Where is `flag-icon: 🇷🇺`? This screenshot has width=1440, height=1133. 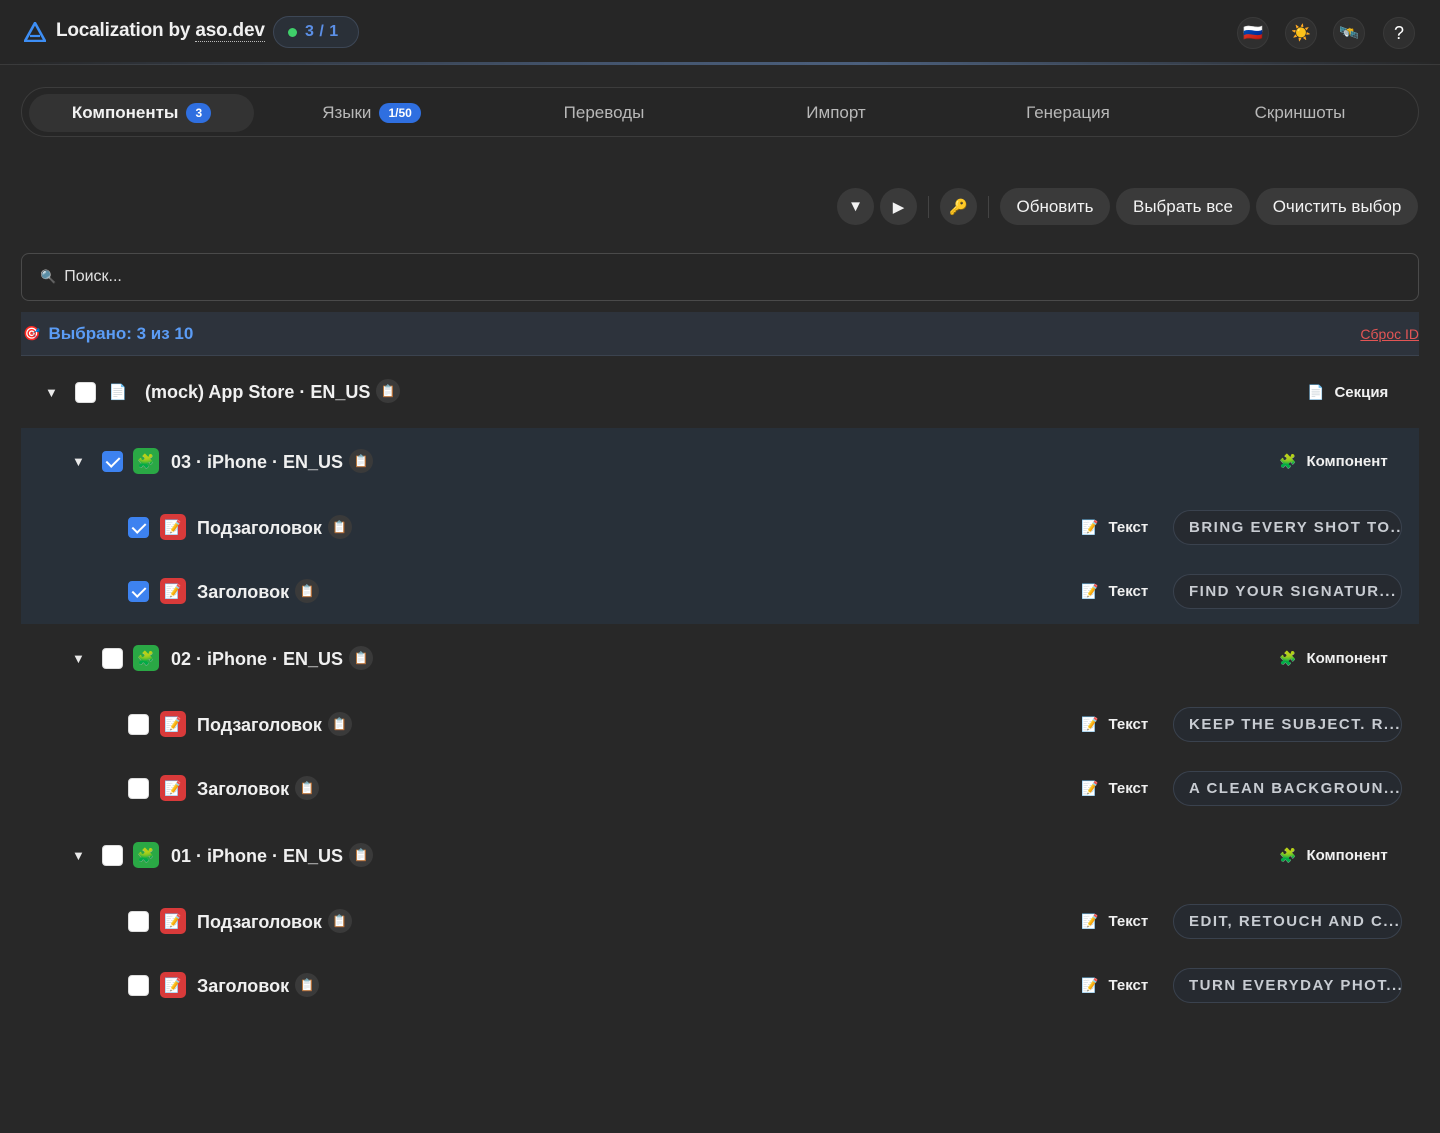 flag-icon: 🇷🇺 is located at coordinates (1253, 33).